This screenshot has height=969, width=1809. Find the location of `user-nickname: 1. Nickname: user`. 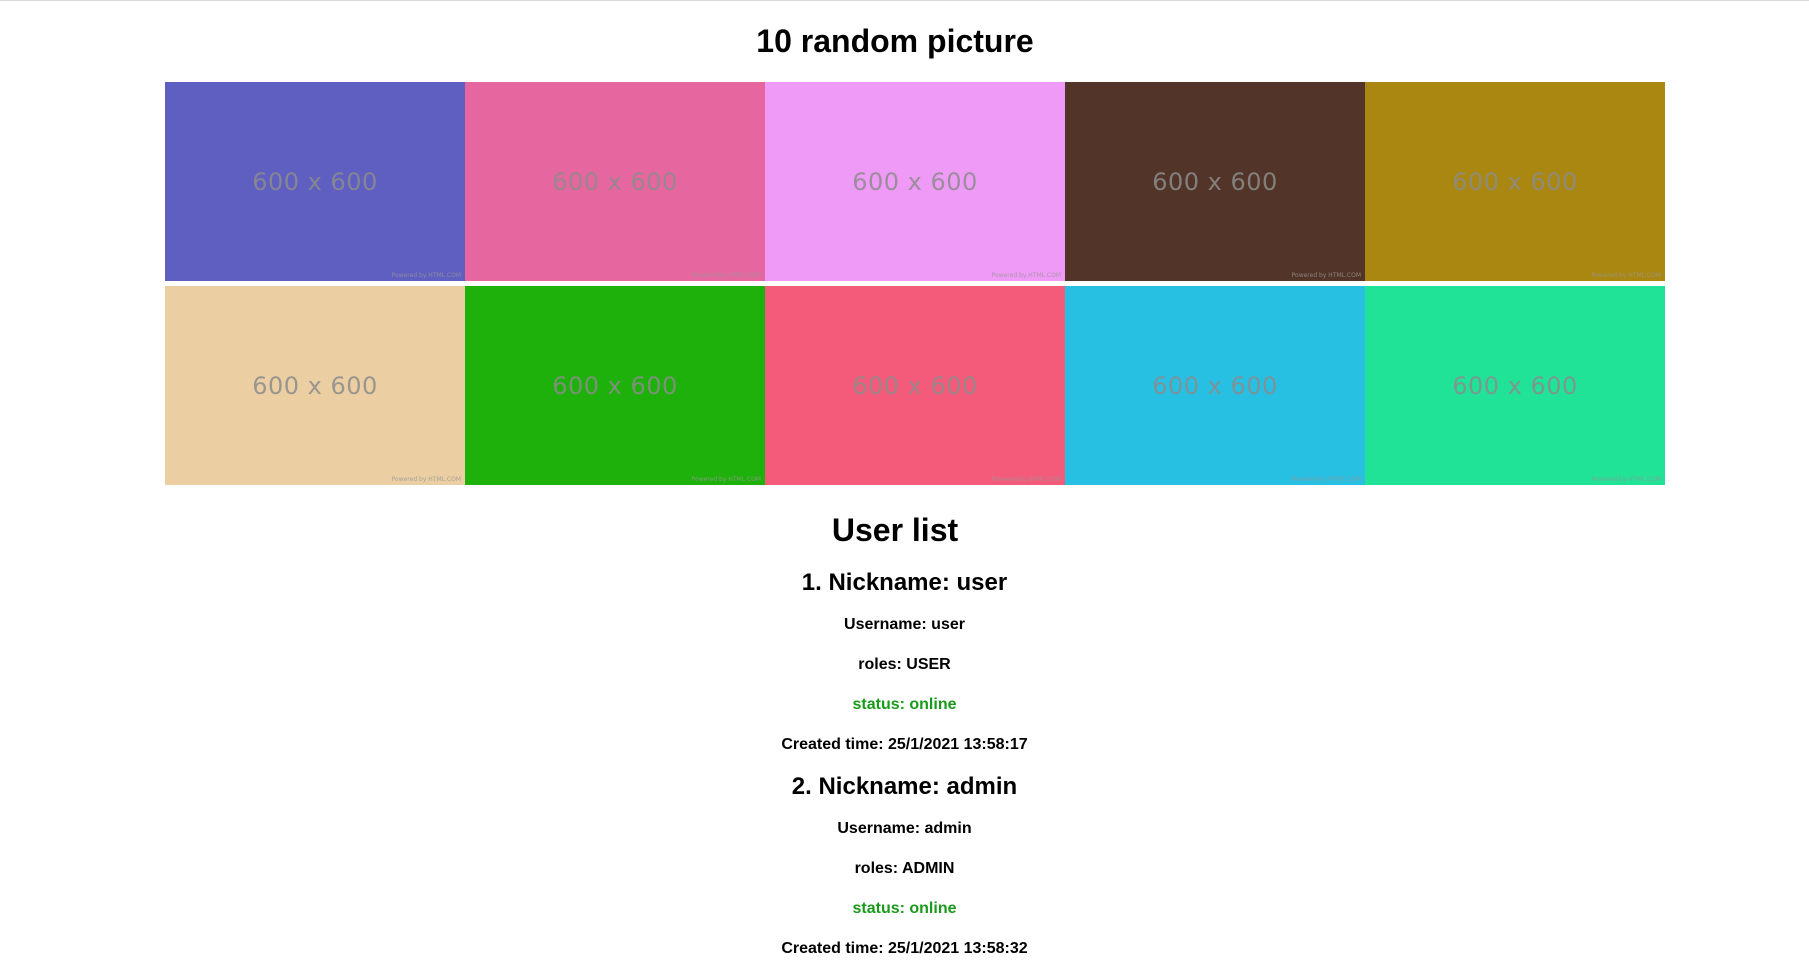

user-nickname: 1. Nickname: user is located at coordinates (904, 582).